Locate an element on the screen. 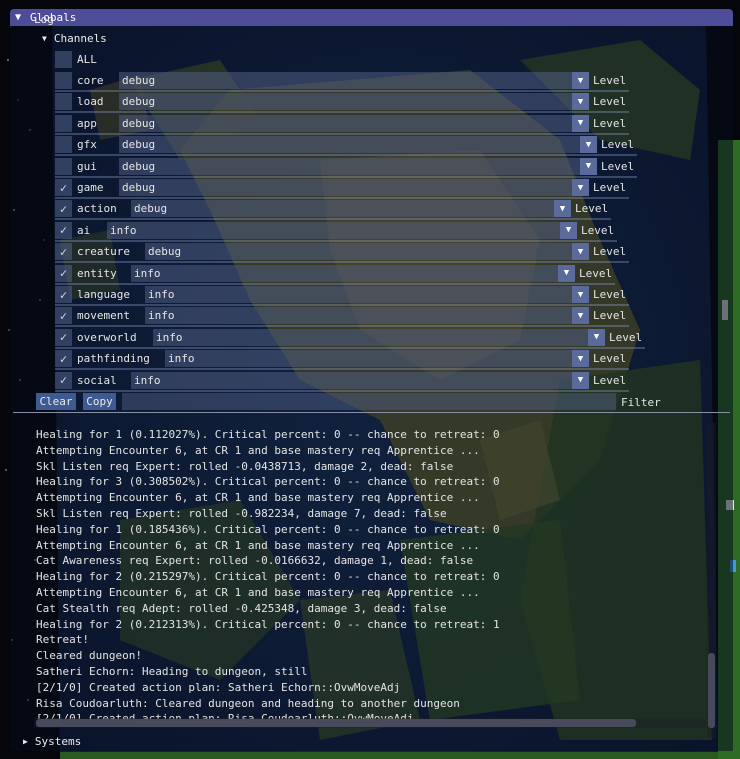 Image resolution: width=740 pixels, height=759 pixels. log-vertical-scrollbar is located at coordinates (711, 580).